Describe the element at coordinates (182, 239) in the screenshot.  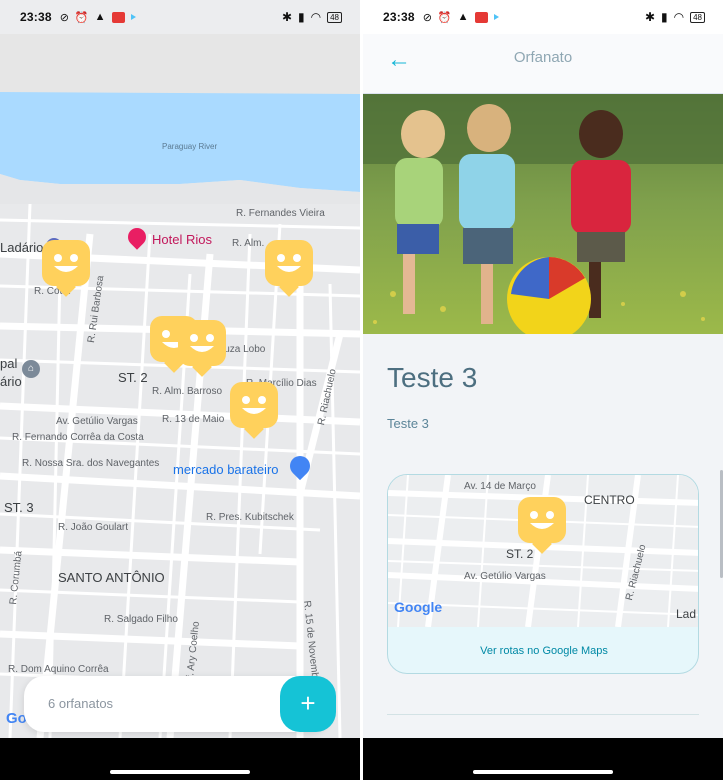
I see `map-poi-hotel: Hotel Rios` at that location.